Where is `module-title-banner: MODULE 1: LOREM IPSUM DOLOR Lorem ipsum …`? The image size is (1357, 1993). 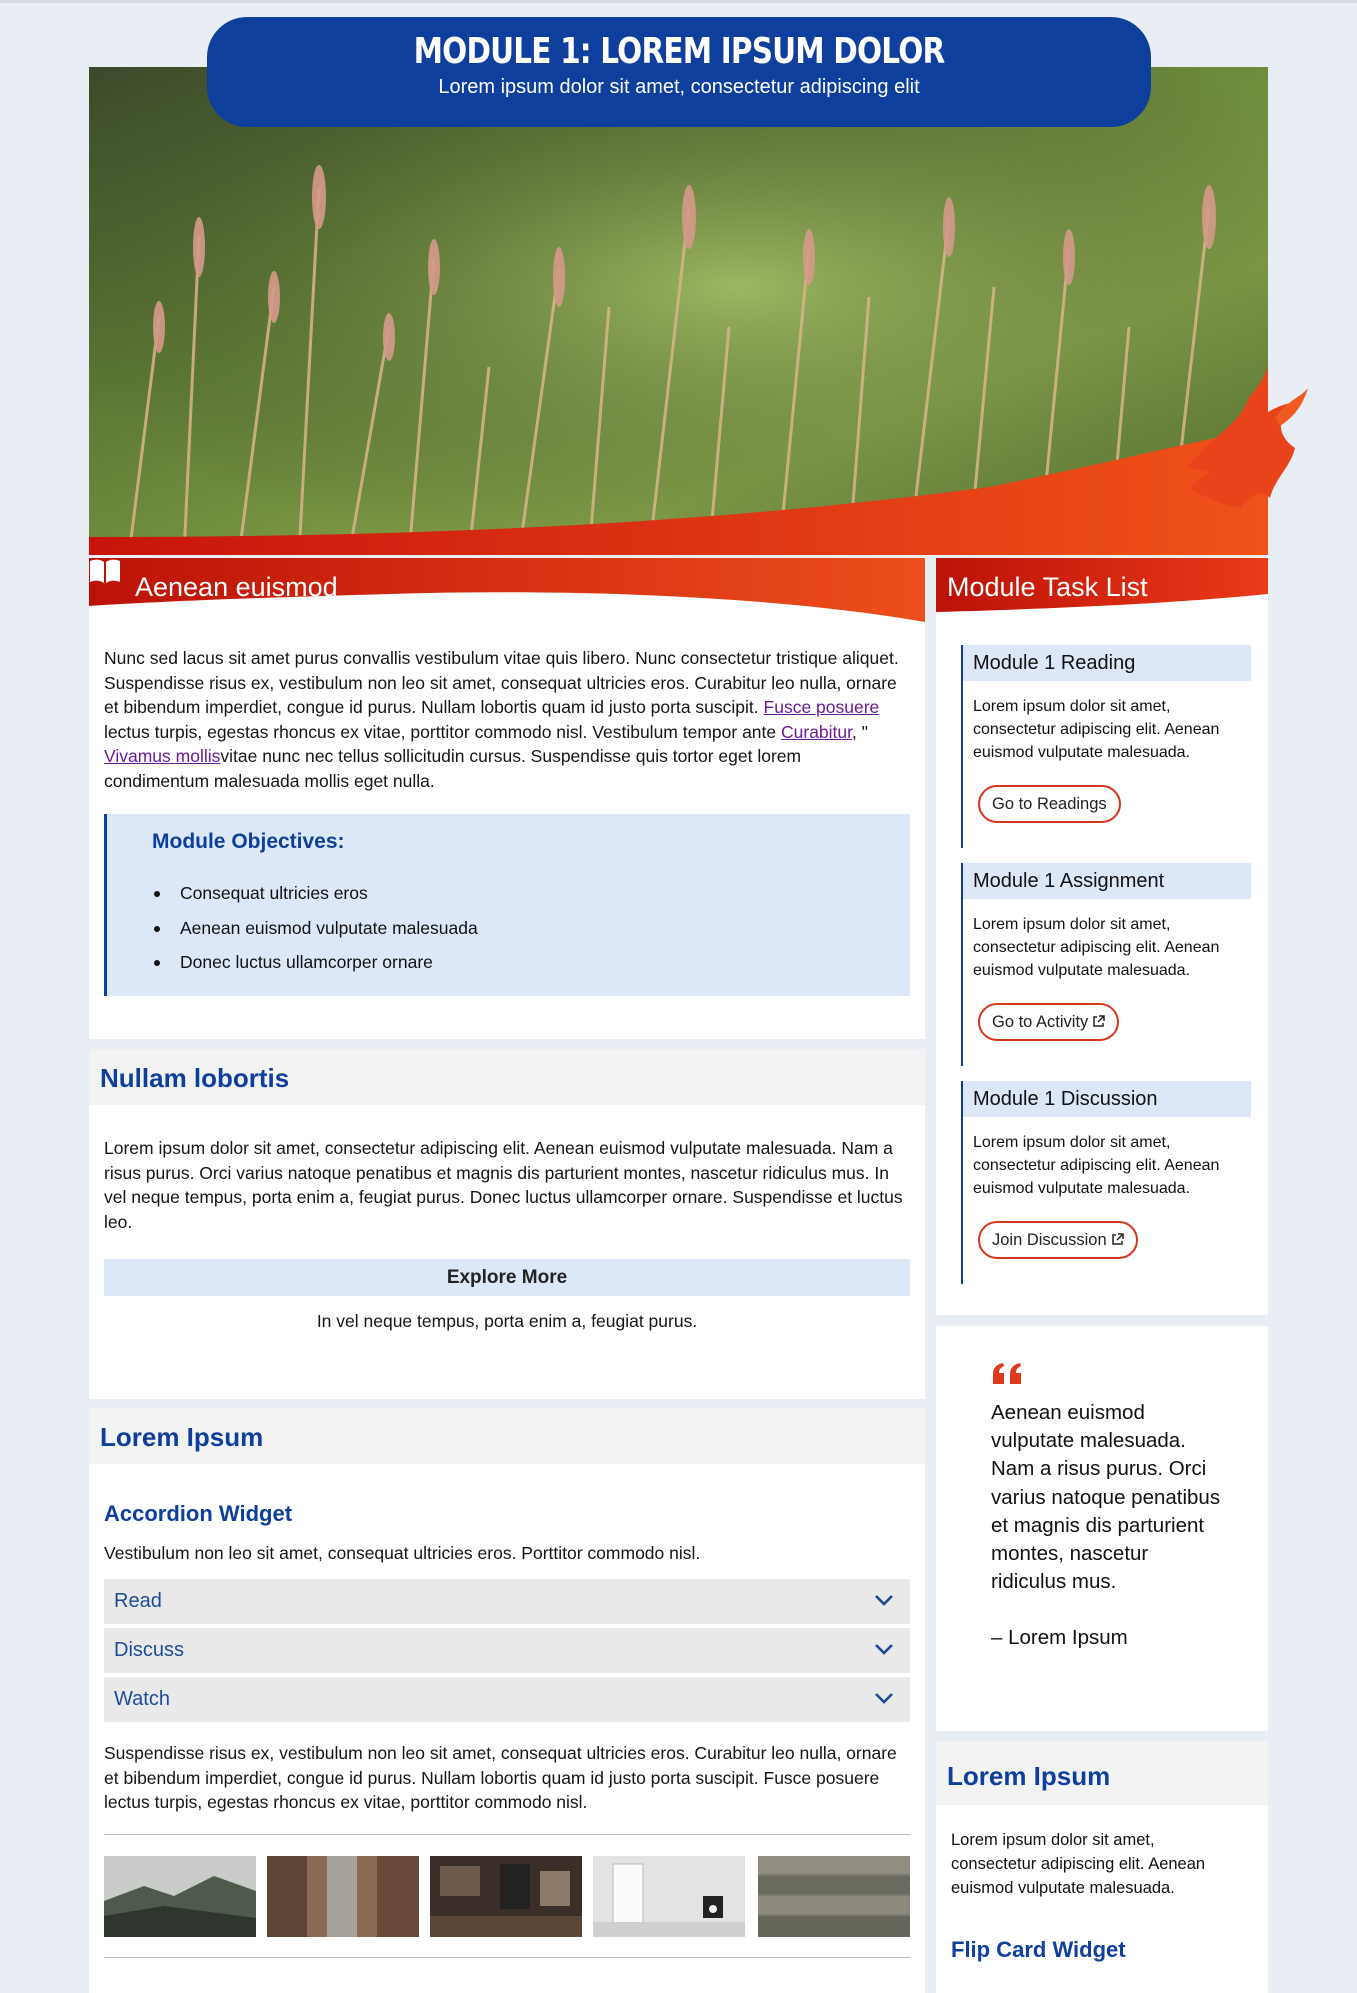 module-title-banner: MODULE 1: LOREM IPSUM DOLOR Lorem ipsum … is located at coordinates (679, 72).